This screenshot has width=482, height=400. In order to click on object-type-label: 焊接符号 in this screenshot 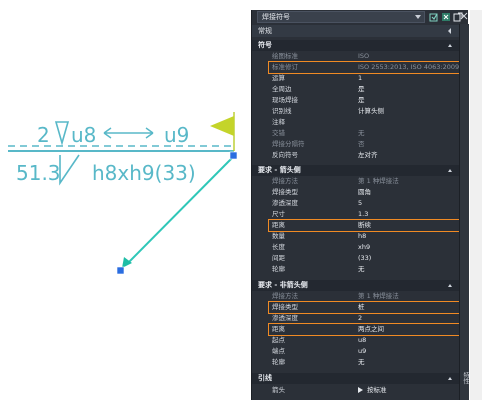, I will do `click(276, 17)`.